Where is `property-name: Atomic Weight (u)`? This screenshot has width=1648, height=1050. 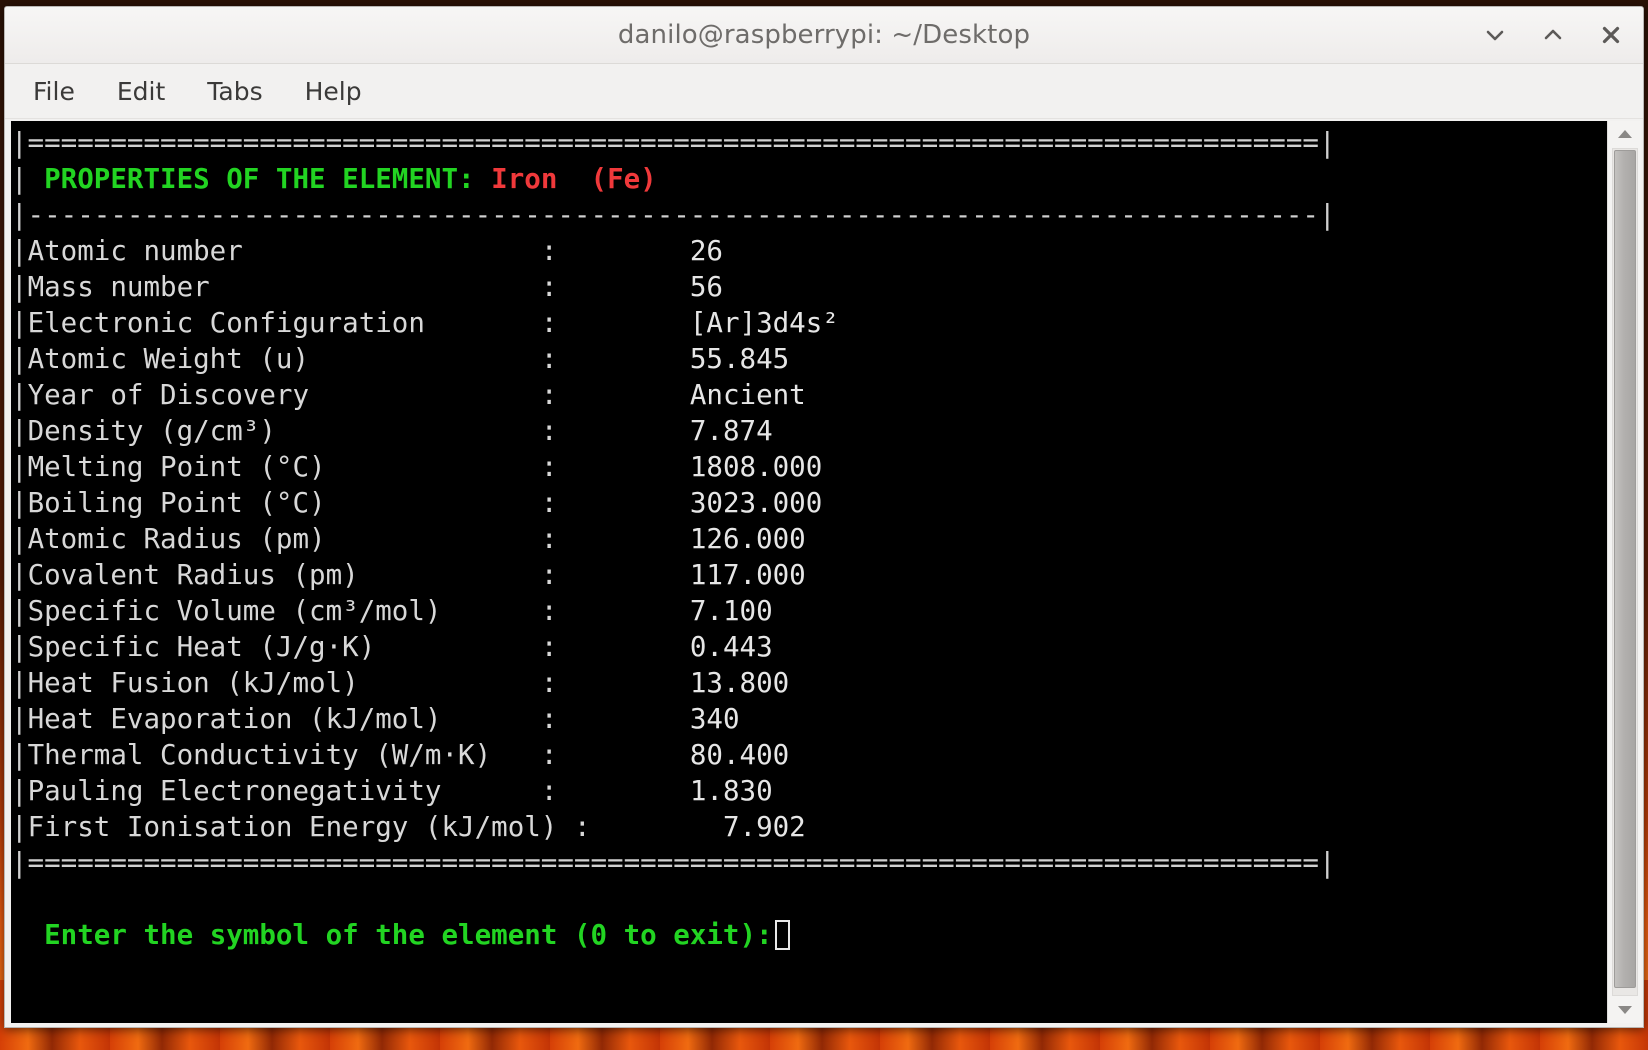 property-name: Atomic Weight (u) is located at coordinates (168, 359).